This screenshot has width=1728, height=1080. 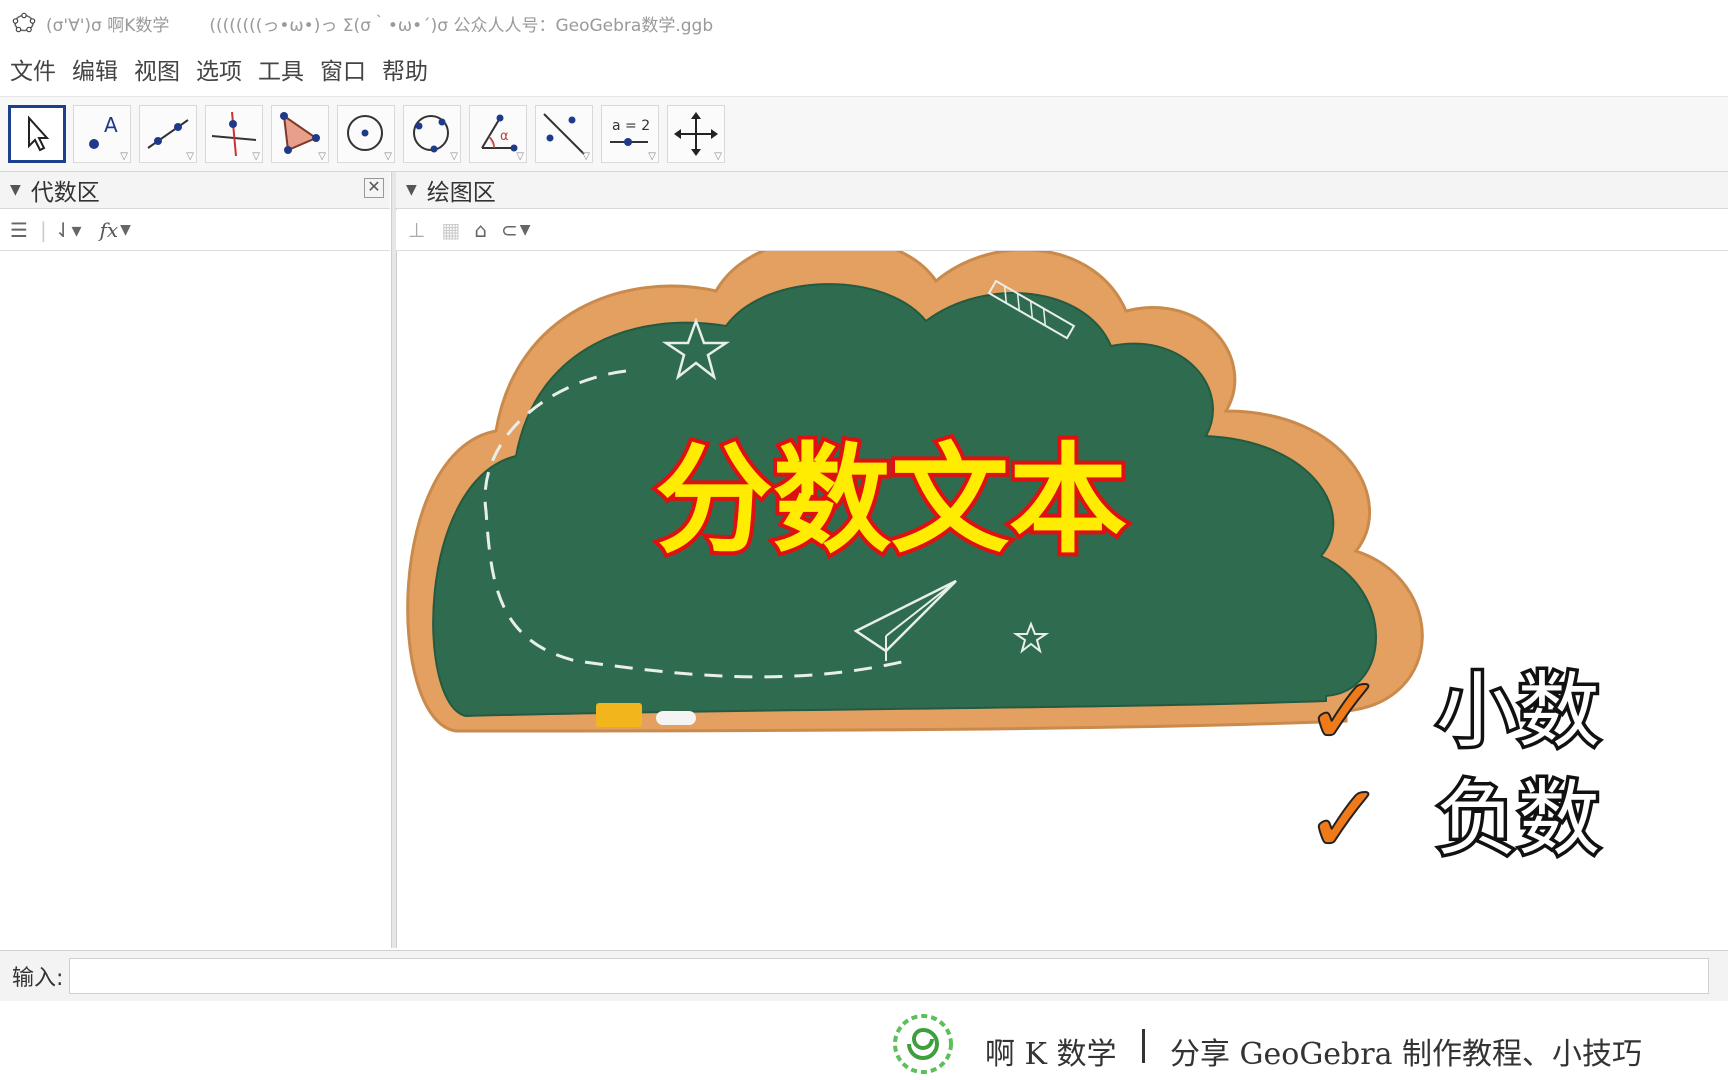 I want to click on menu-view: 视图, so click(x=157, y=69).